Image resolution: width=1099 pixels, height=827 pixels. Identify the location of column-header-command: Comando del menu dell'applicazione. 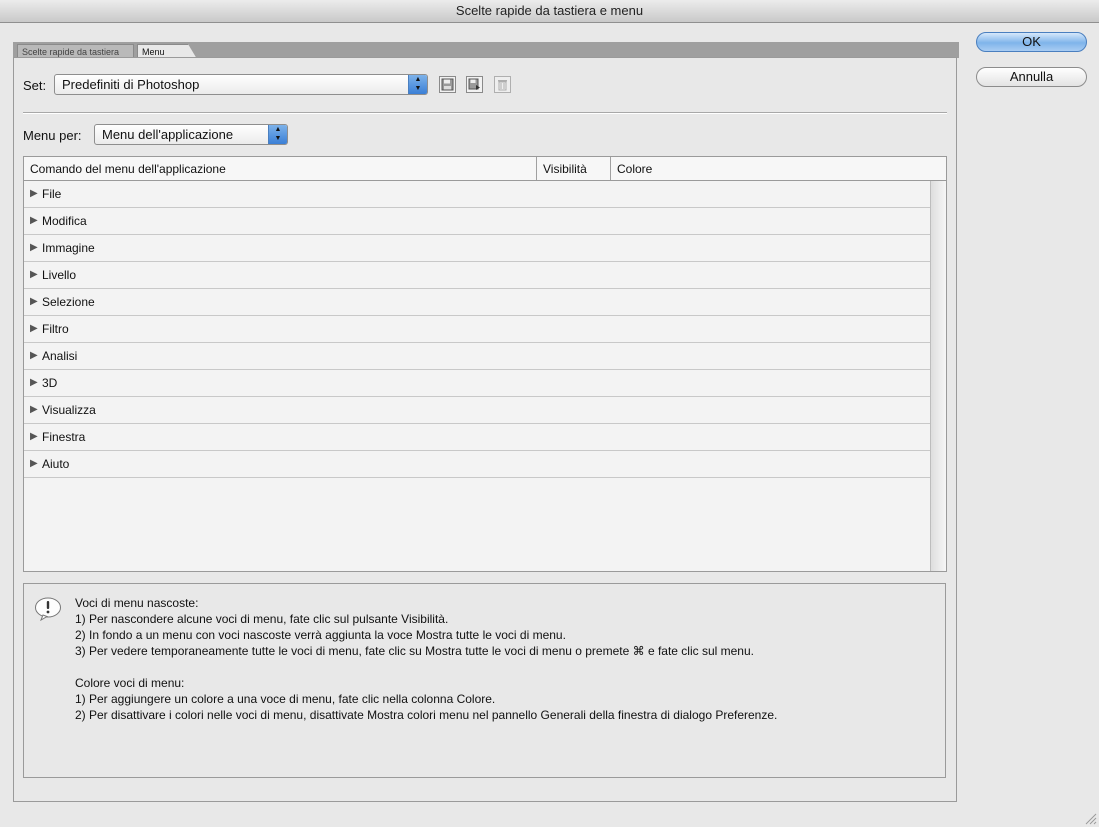
(280, 168).